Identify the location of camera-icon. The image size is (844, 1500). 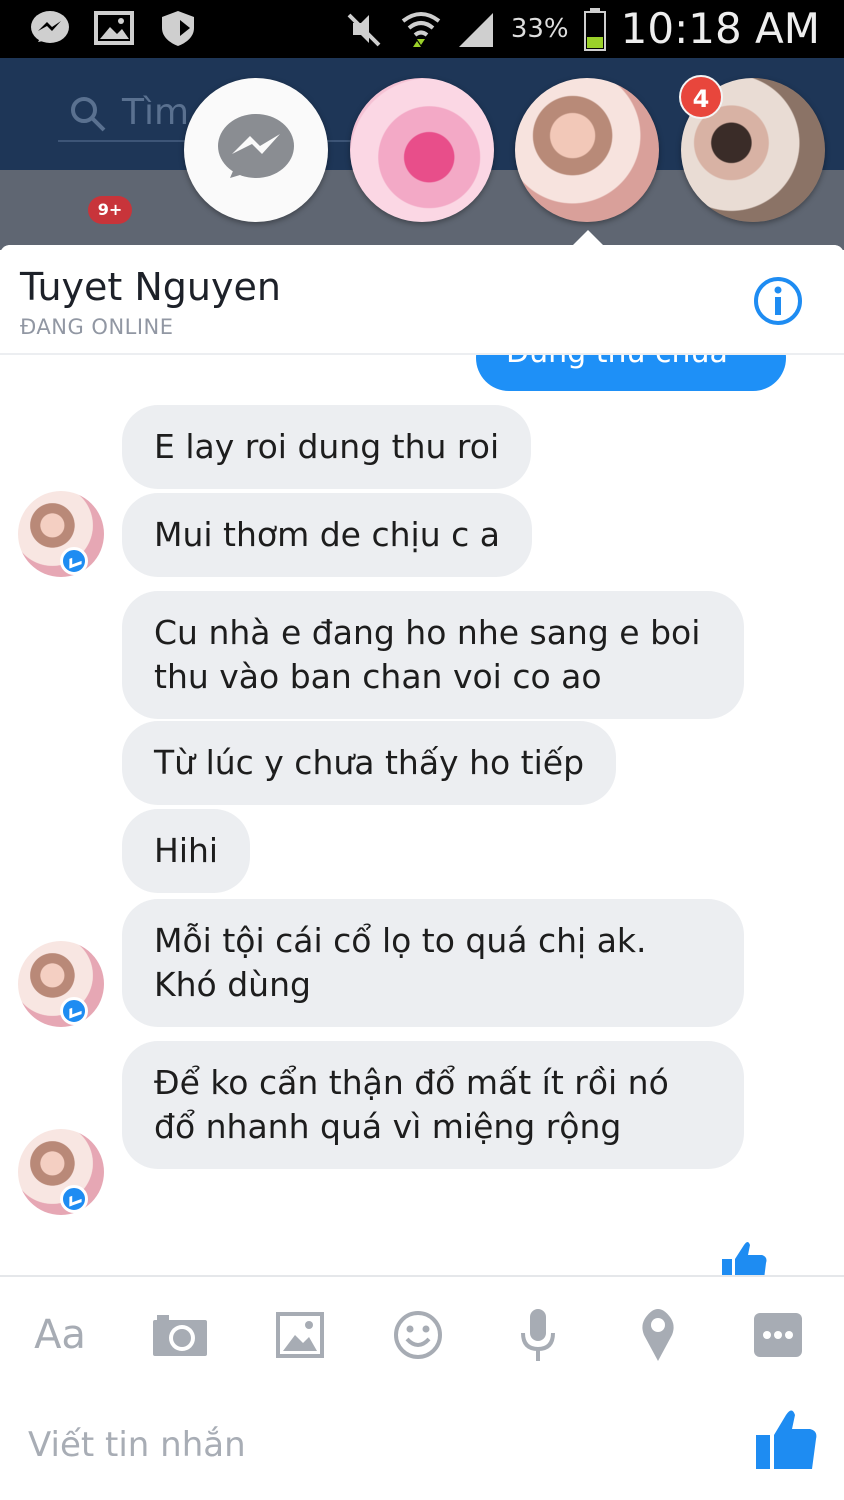
(180, 1335).